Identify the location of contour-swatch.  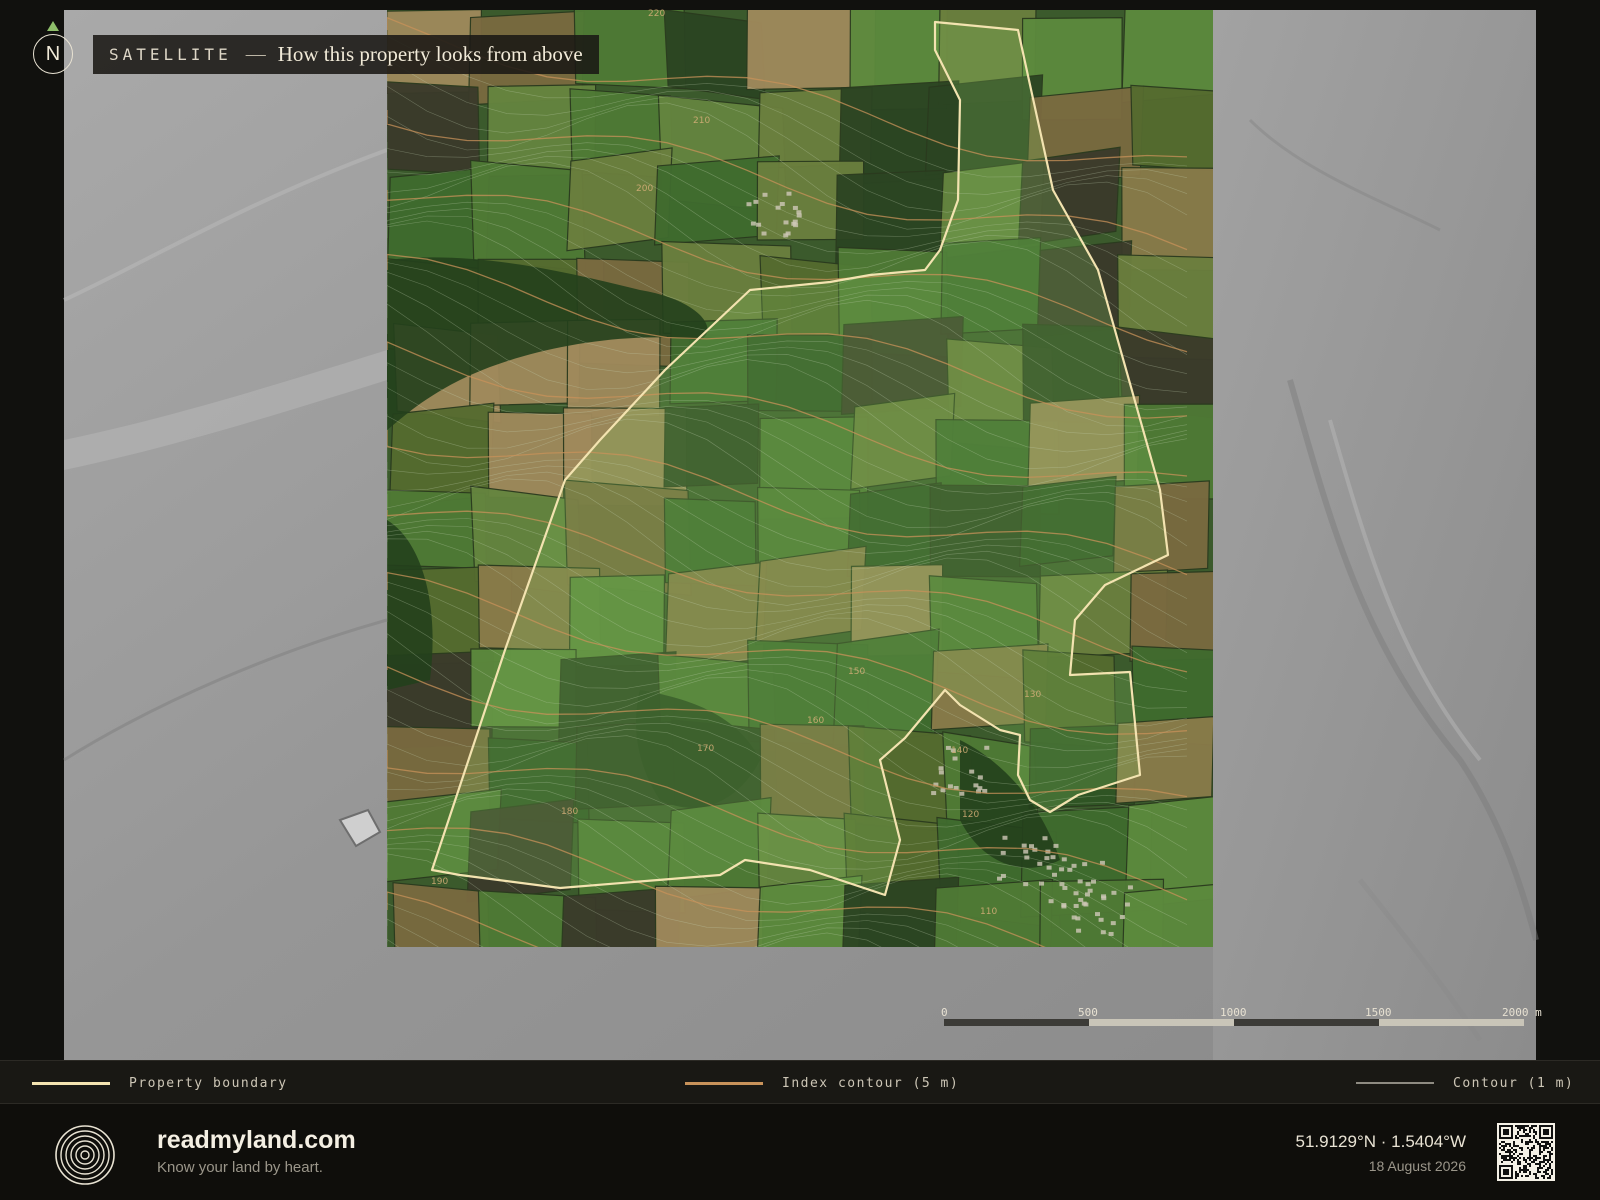
(1395, 1083).